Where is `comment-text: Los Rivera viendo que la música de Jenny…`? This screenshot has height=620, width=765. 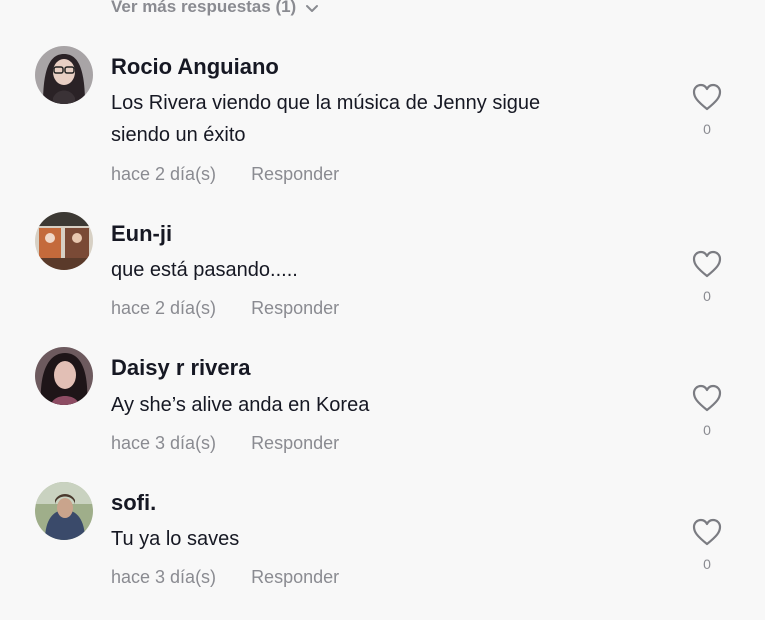 comment-text: Los Rivera viendo que la música de Jenny… is located at coordinates (381, 119).